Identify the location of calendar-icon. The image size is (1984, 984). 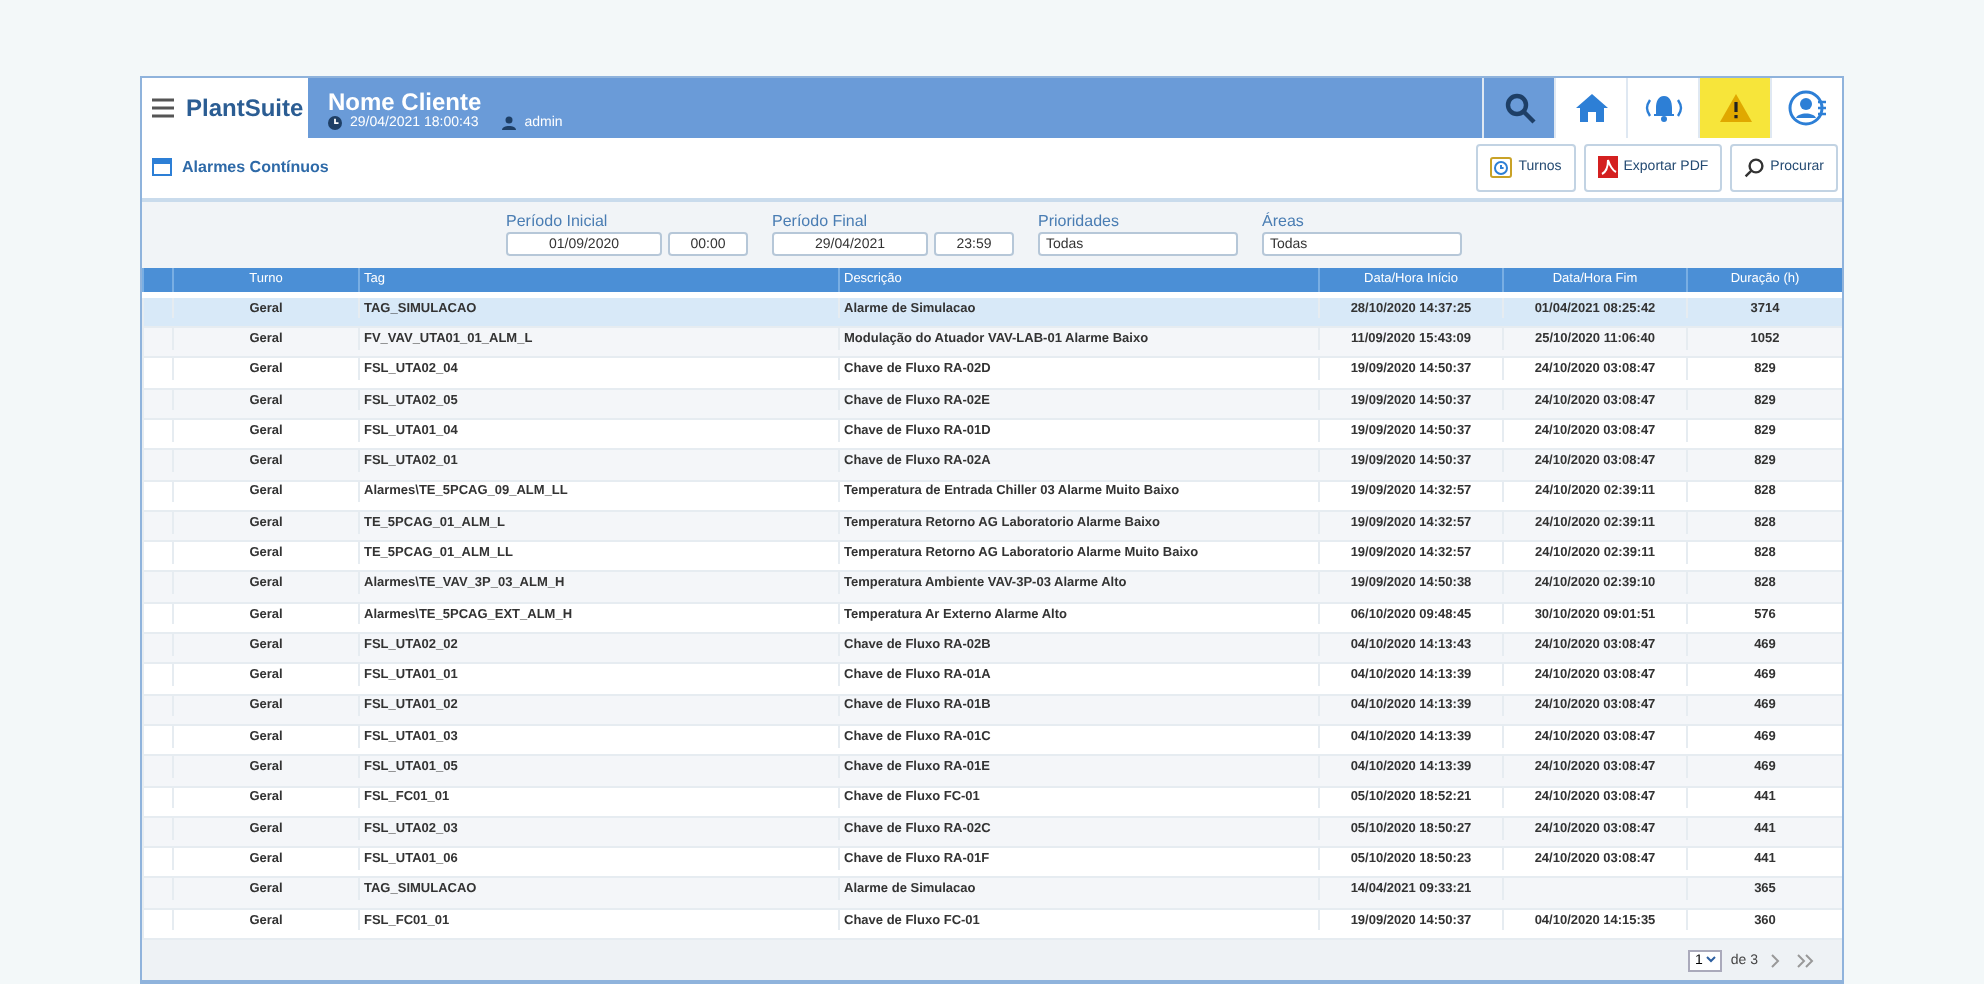
(162, 167).